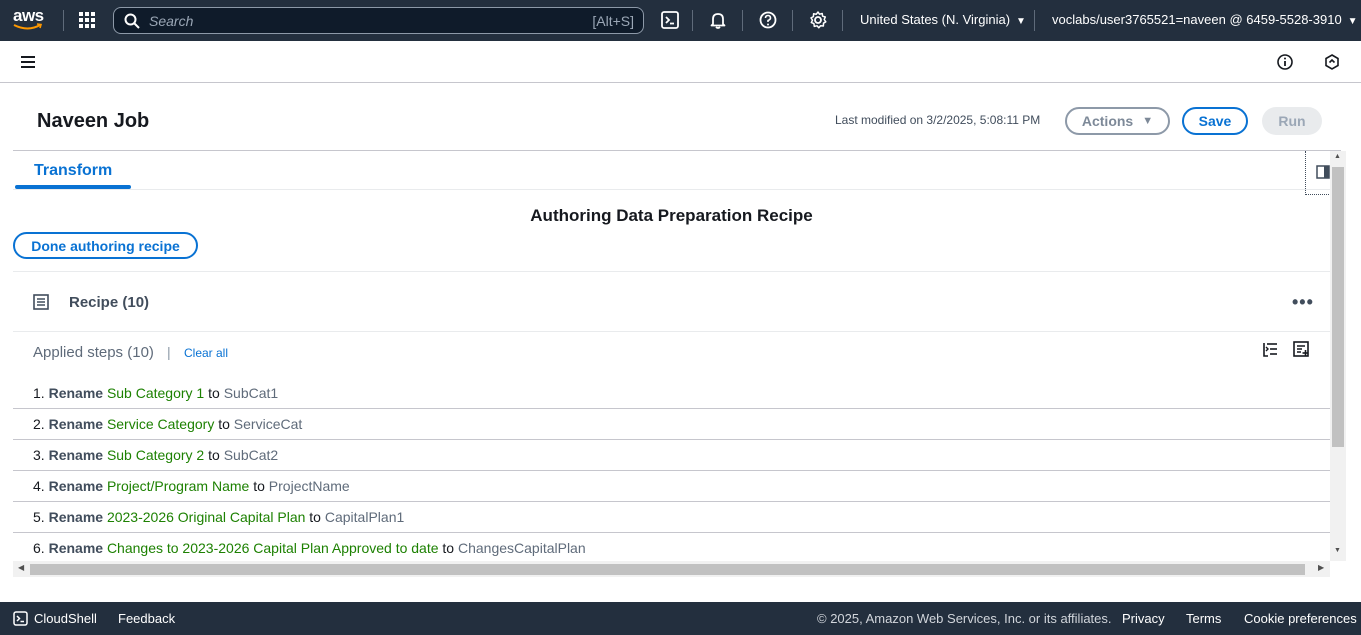 This screenshot has height=635, width=1361. Describe the element at coordinates (1143, 618) in the screenshot. I see `privacy-link: Privacy` at that location.